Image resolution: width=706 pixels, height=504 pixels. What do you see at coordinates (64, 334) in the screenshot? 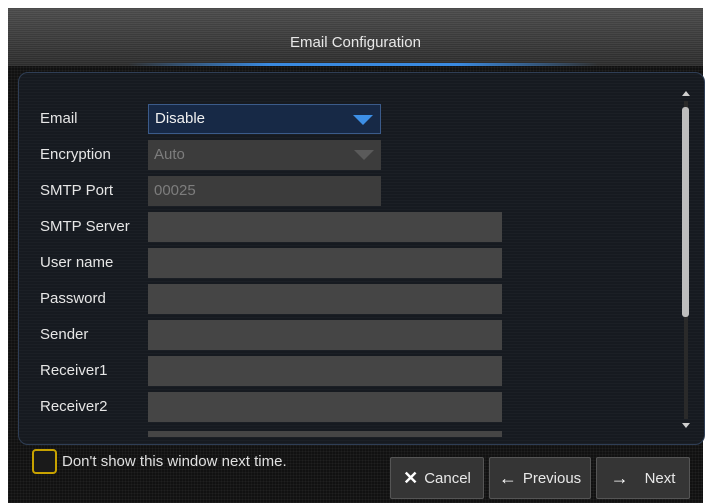
I see `sender-label: Sender` at bounding box center [64, 334].